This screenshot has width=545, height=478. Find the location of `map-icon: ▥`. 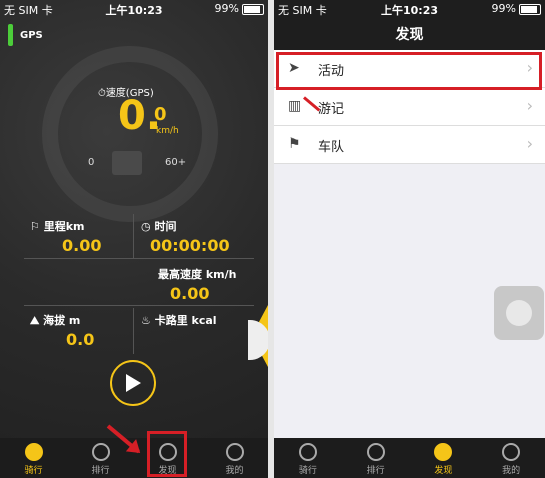

map-icon: ▥ is located at coordinates (295, 106).